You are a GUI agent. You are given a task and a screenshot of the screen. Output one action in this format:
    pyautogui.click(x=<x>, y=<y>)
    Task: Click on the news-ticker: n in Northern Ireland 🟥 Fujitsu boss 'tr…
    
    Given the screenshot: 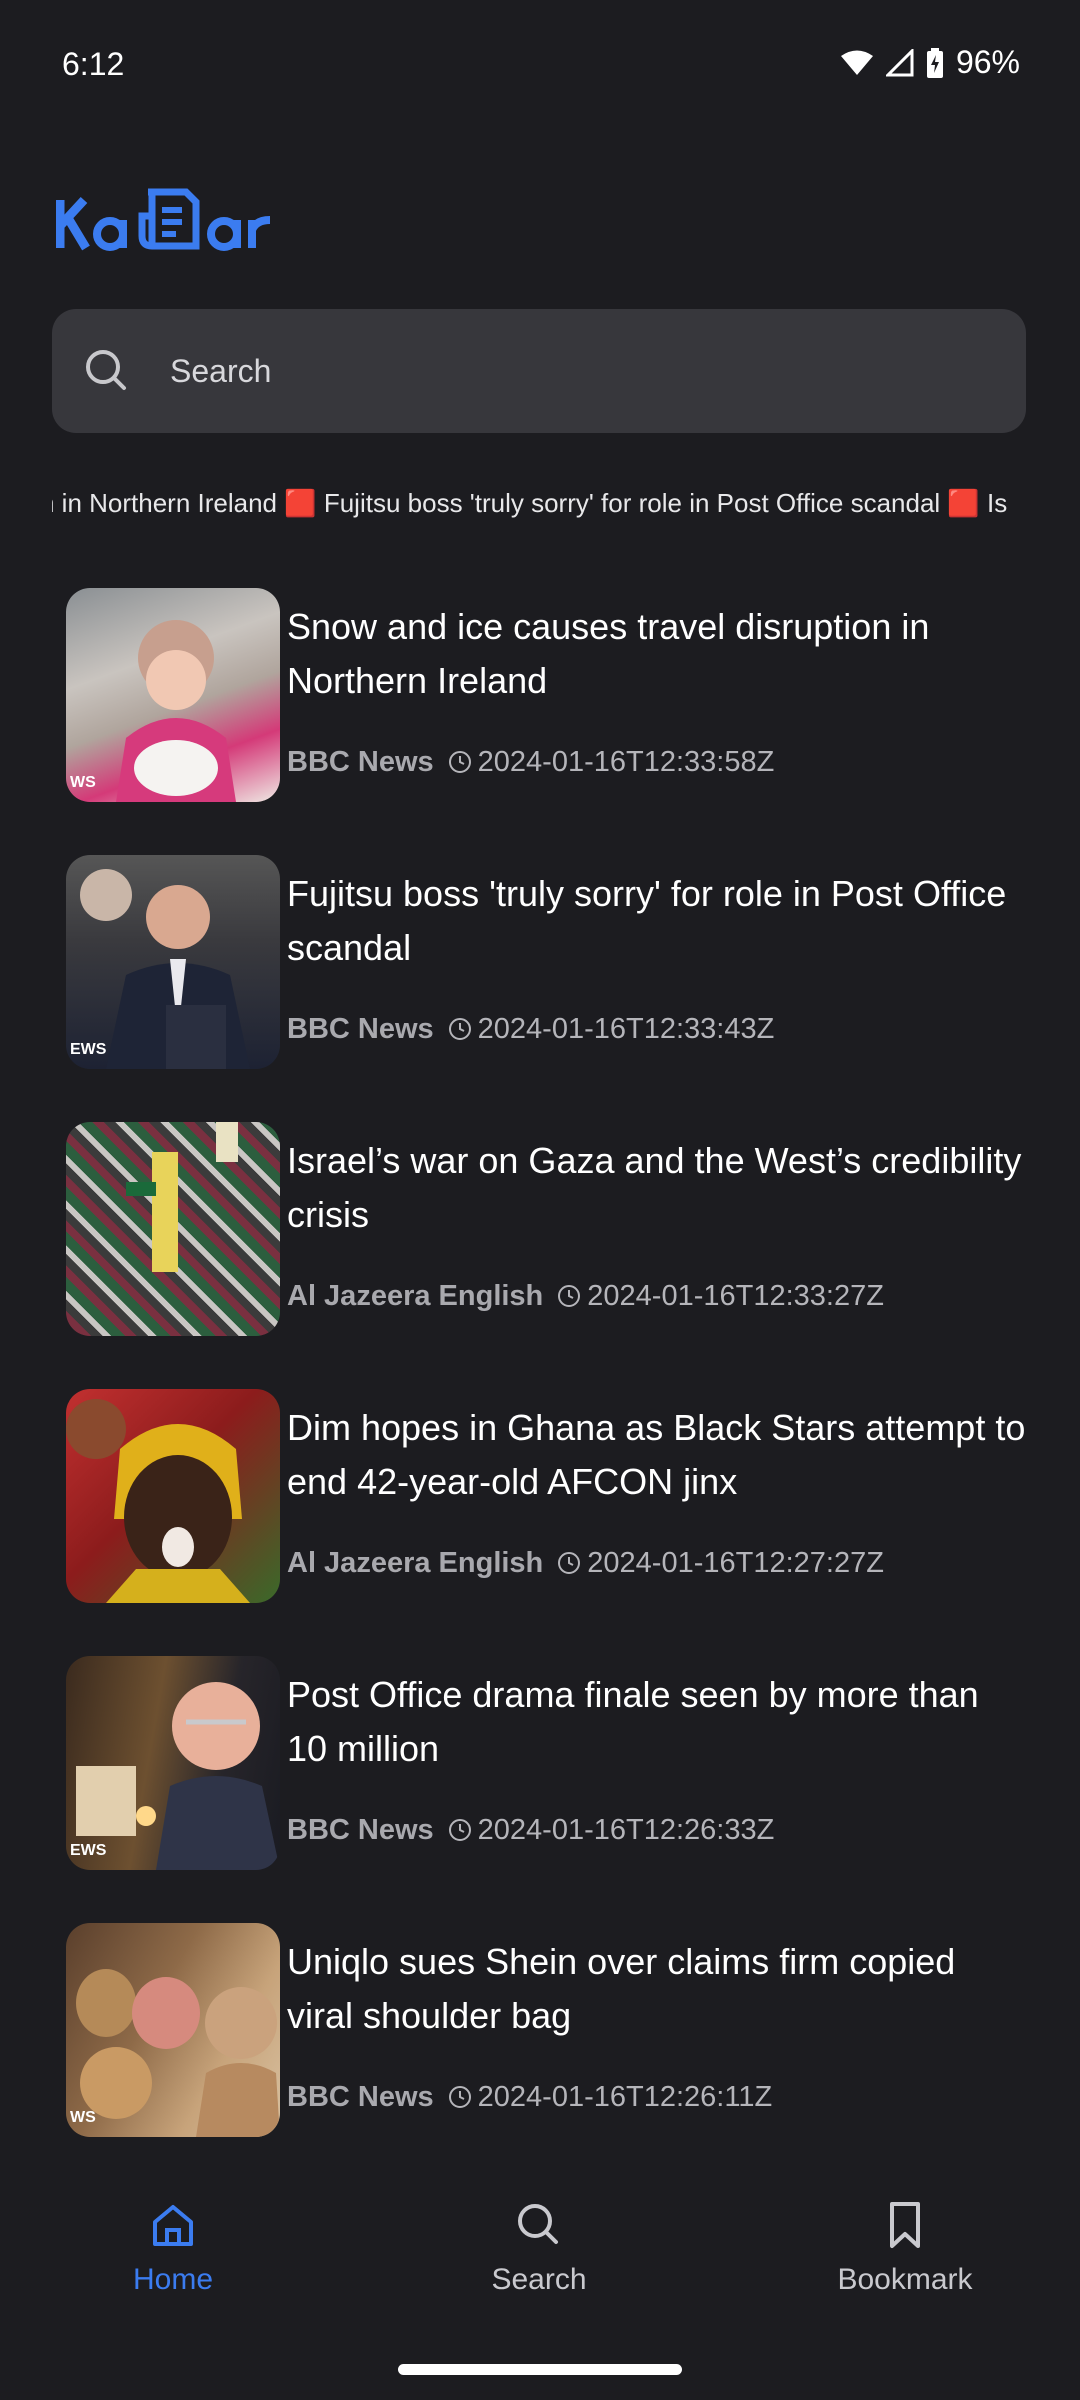 What is the action you would take?
    pyautogui.click(x=566, y=508)
    